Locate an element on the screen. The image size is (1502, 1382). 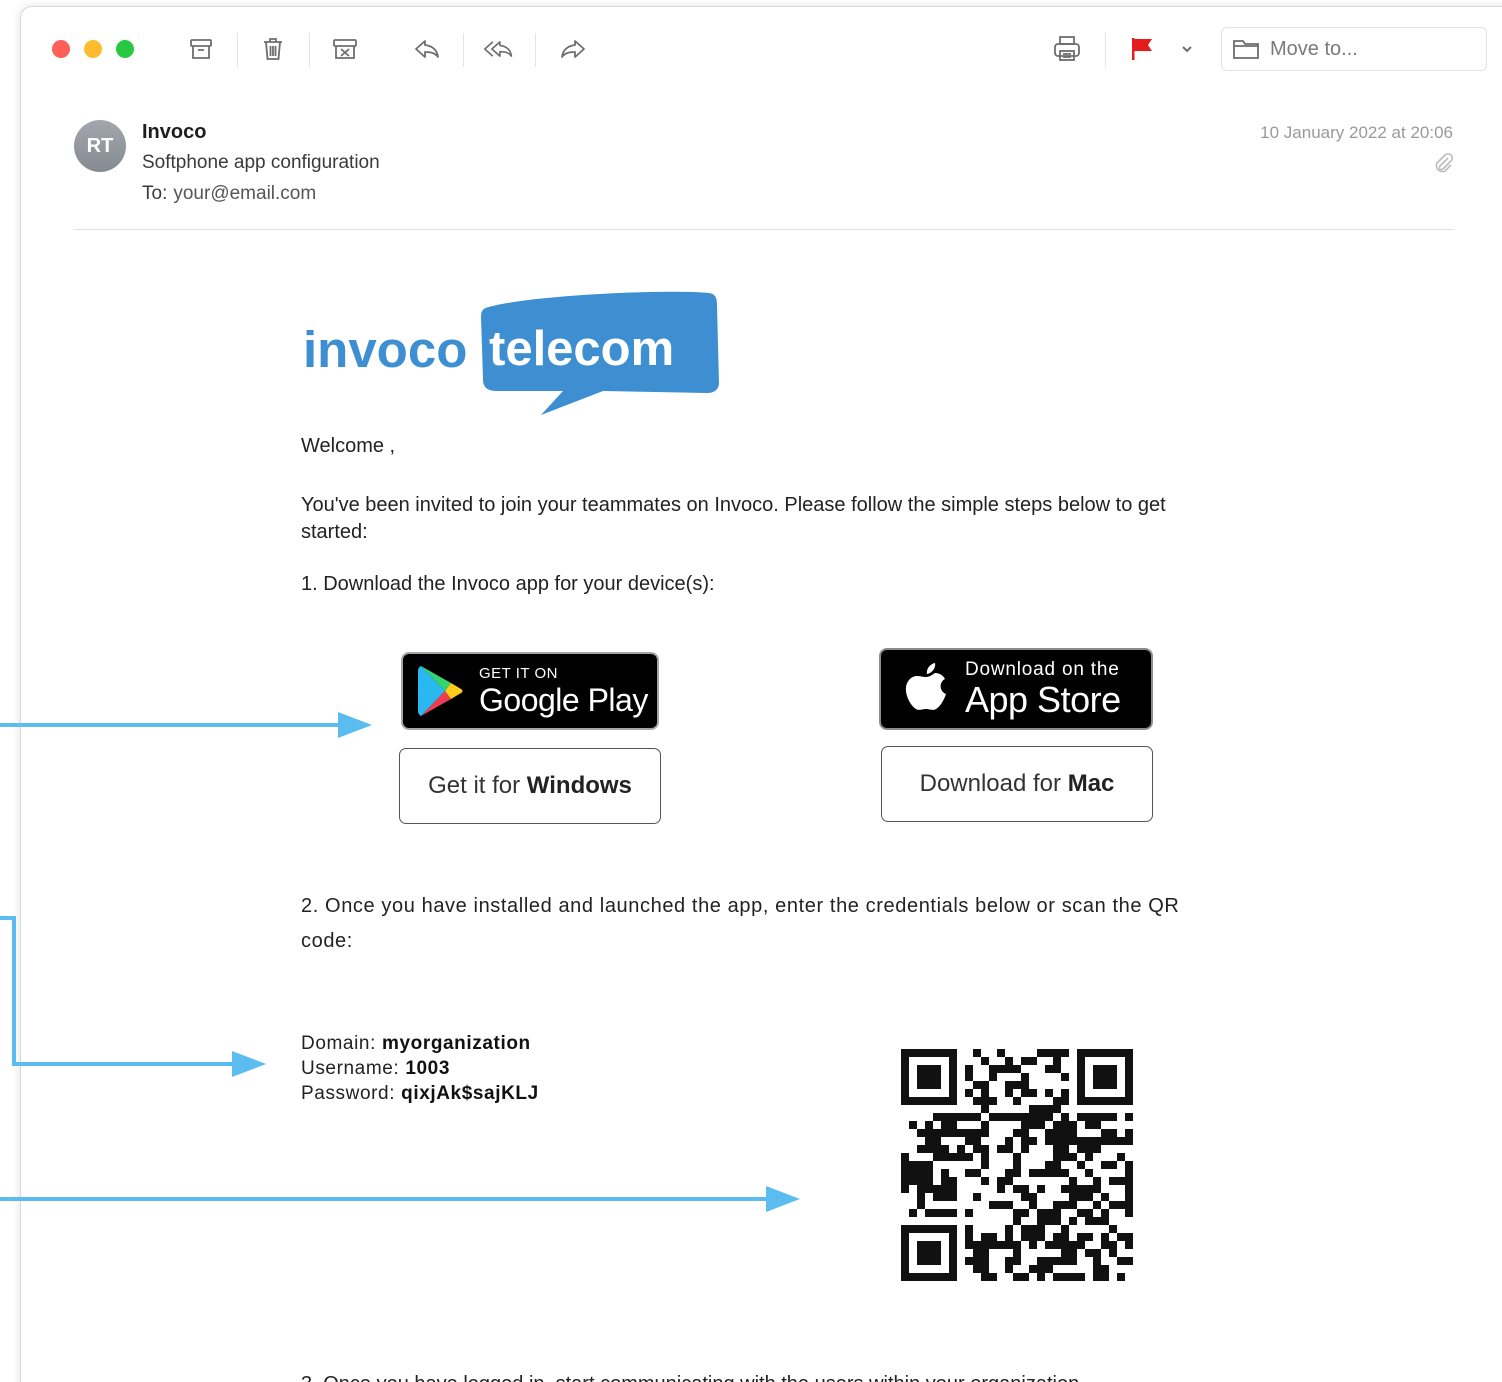
password-label: Password: is located at coordinates (348, 1093).